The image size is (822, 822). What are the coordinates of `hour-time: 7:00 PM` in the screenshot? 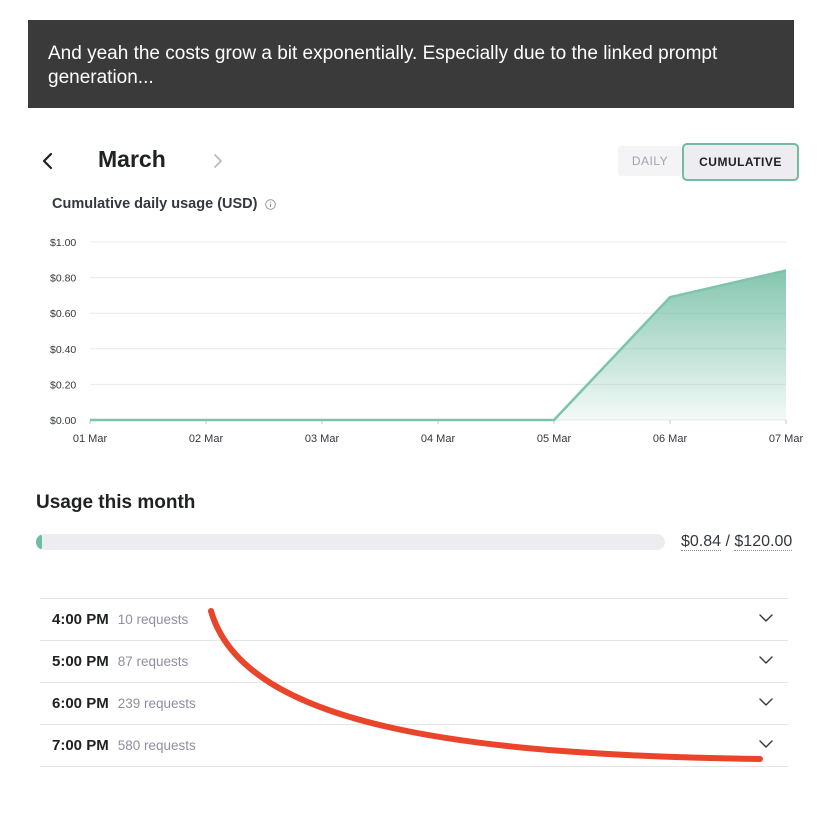 It's located at (80, 745).